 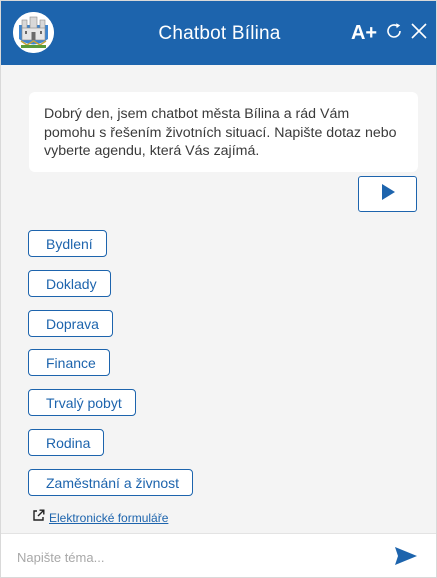 I want to click on topic-button-doklady: Doklady, so click(x=69, y=283).